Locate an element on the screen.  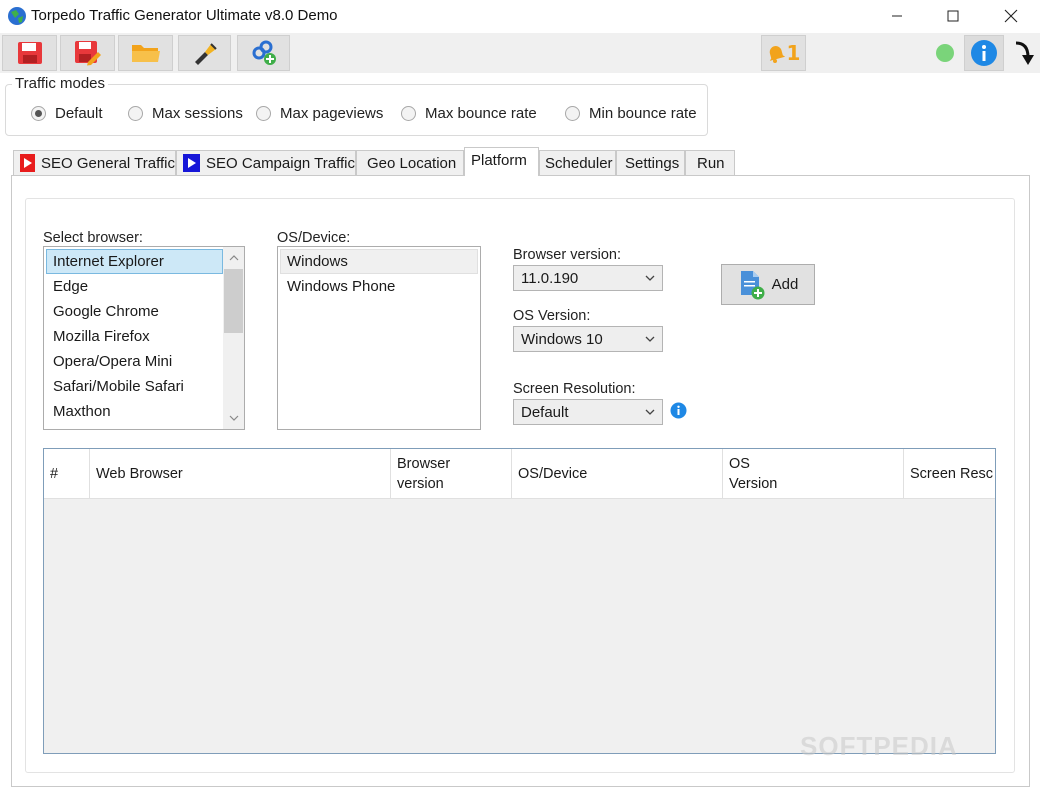
update-button is located at coordinates (1024, 54).